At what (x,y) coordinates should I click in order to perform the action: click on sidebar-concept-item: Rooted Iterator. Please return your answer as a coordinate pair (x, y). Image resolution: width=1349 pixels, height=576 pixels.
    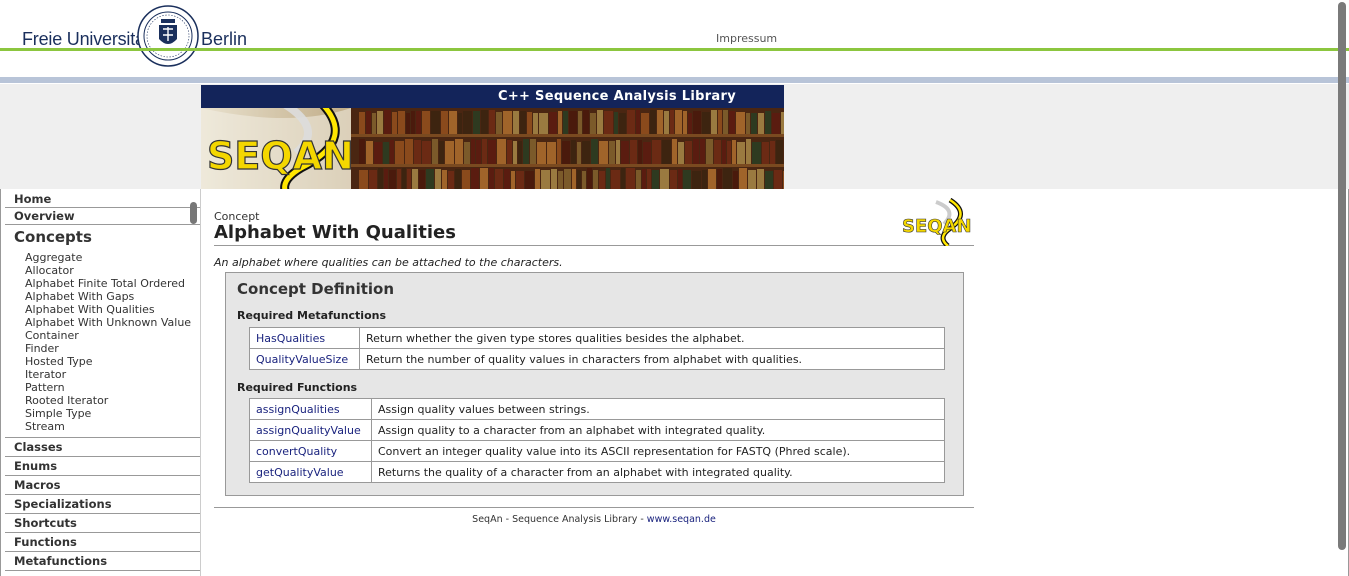
    Looking at the image, I should click on (112, 400).